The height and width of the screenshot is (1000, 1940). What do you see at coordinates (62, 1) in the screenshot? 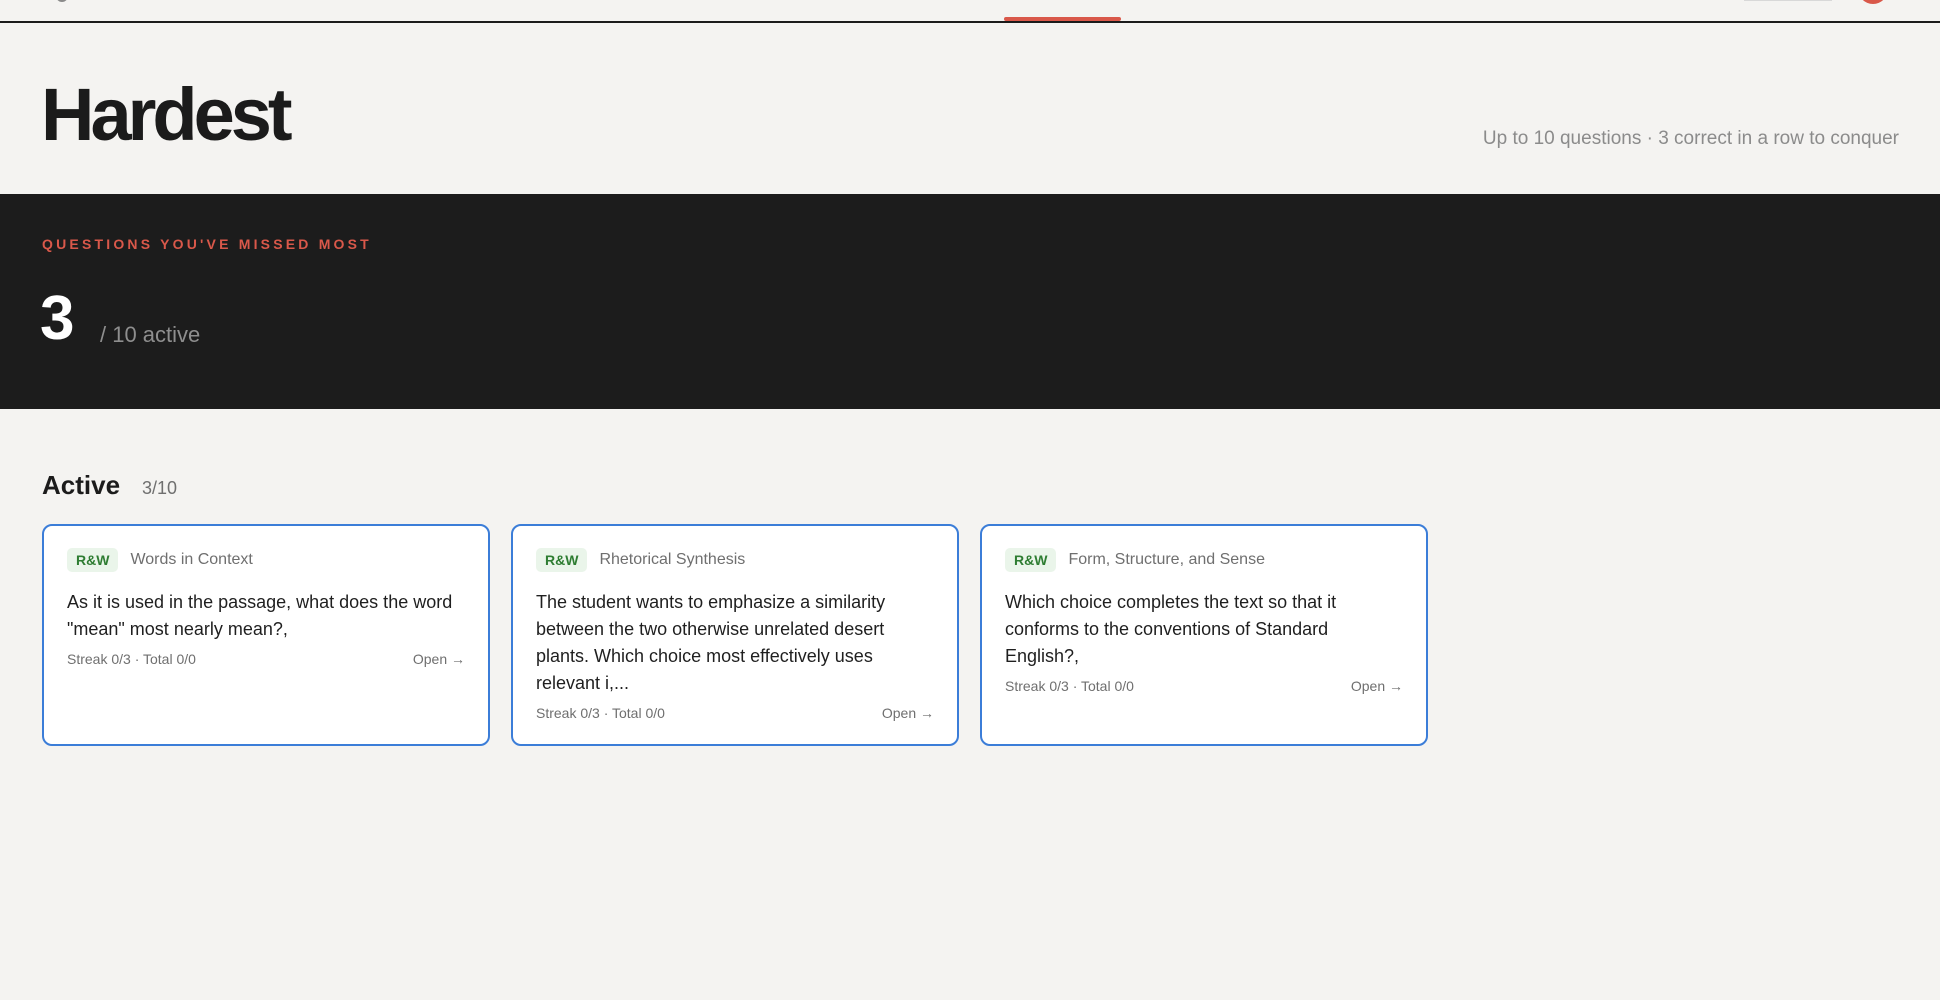
I see `nav-logo-icon` at bounding box center [62, 1].